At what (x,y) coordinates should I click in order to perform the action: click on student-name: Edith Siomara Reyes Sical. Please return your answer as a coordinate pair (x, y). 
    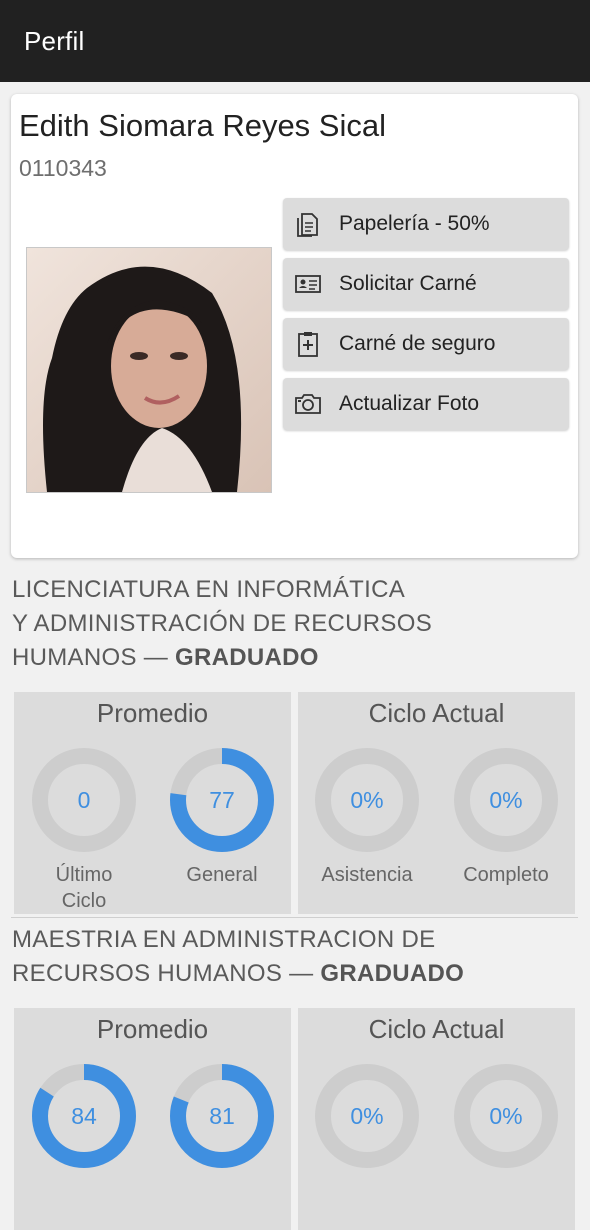
    Looking at the image, I should click on (202, 125).